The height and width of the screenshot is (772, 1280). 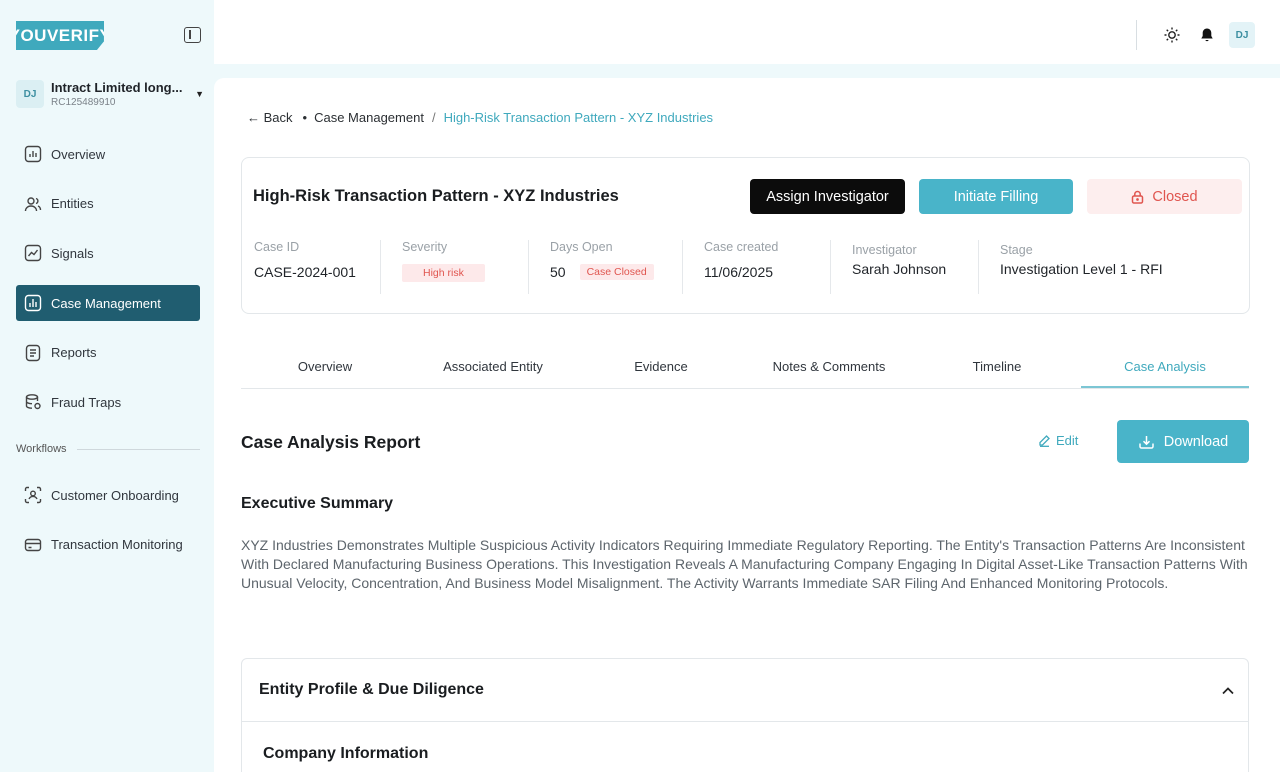 What do you see at coordinates (192, 35) in the screenshot?
I see `sidebar-collapse-icon` at bounding box center [192, 35].